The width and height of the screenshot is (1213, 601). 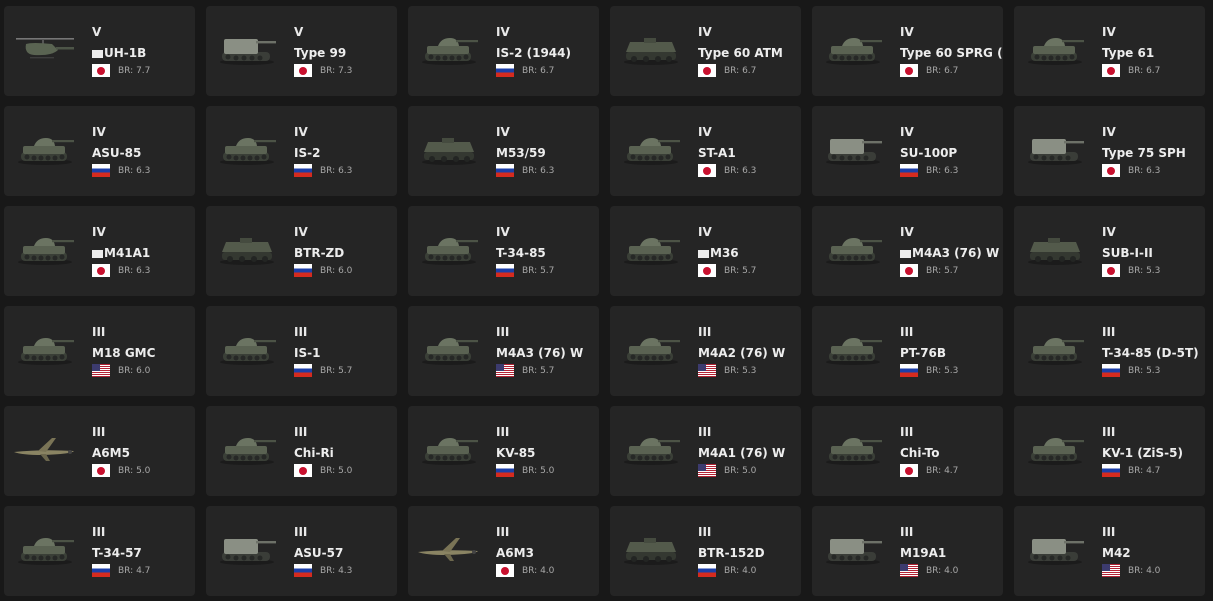 I want to click on vehicle-meta: BR: 6.3, so click(x=323, y=170).